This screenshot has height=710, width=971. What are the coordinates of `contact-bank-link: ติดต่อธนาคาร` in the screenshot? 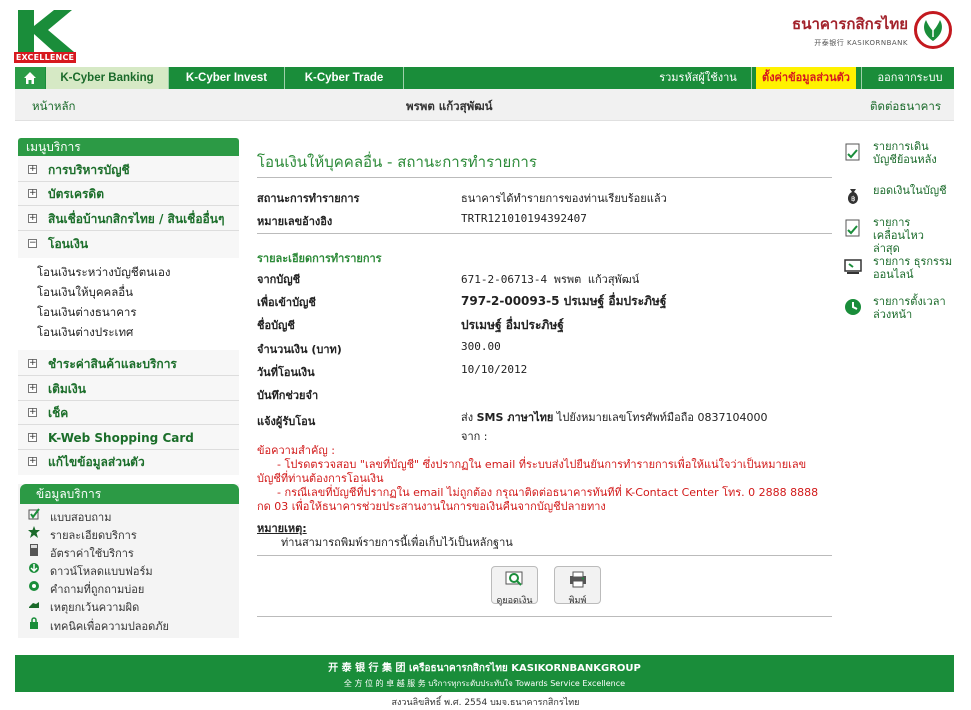 It's located at (905, 107).